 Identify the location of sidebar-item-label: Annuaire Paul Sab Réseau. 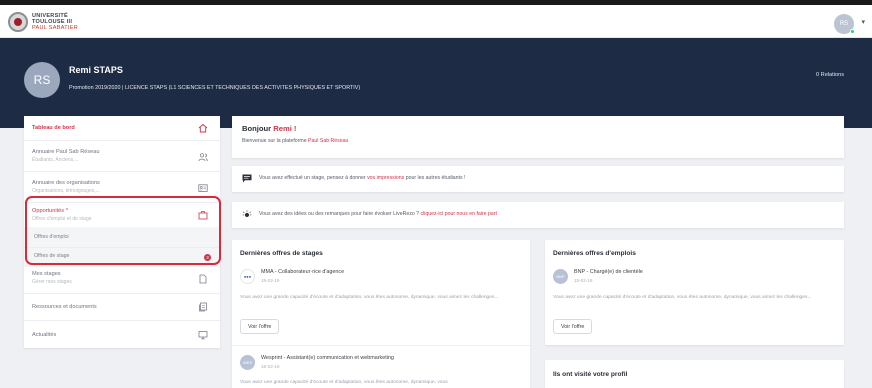
(66, 152).